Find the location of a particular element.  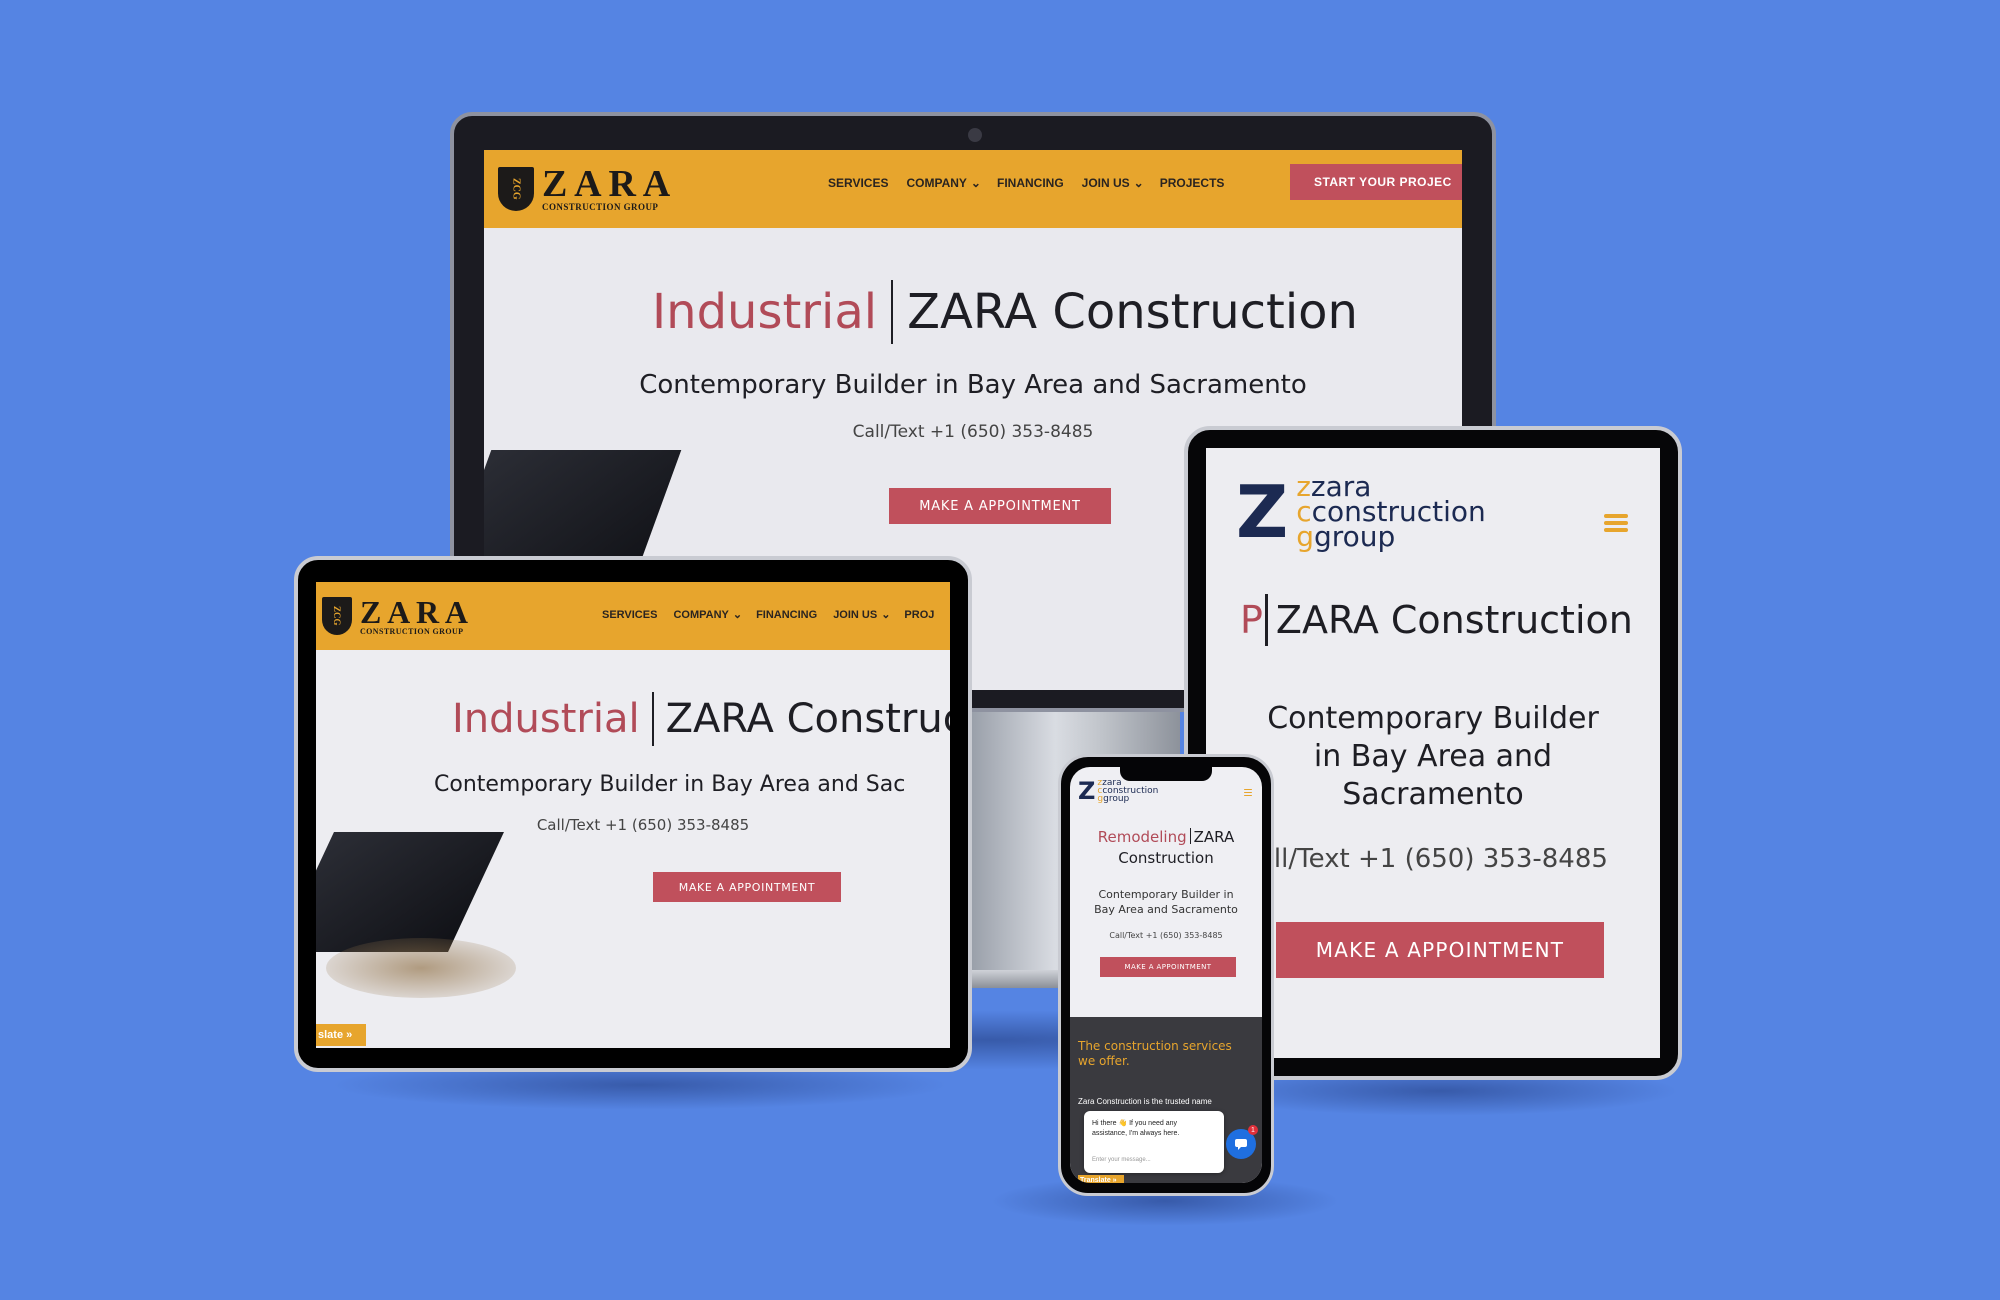

hero-title: P ZARA Construction is located at coordinates (1436, 620).